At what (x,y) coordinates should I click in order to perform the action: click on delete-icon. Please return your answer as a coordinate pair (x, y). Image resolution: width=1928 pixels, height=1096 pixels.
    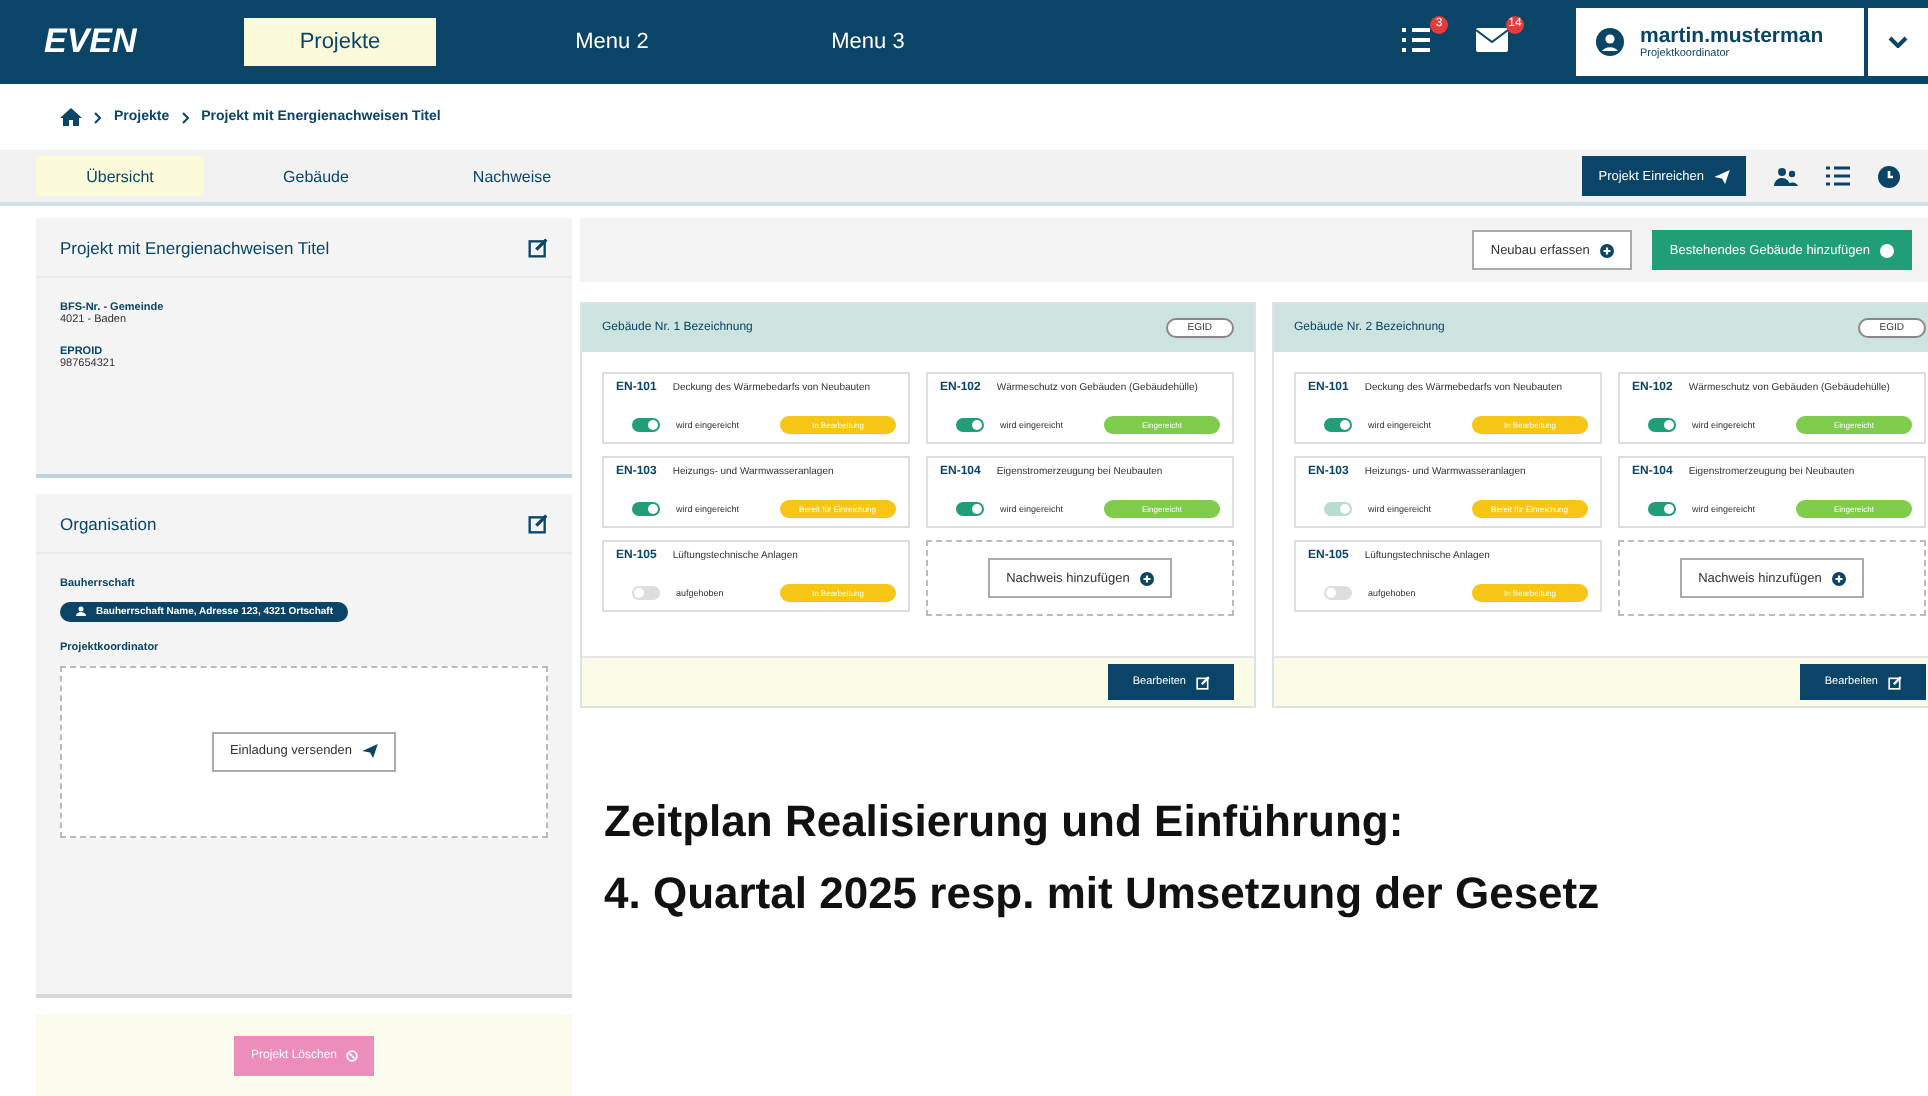
    Looking at the image, I should click on (351, 1055).